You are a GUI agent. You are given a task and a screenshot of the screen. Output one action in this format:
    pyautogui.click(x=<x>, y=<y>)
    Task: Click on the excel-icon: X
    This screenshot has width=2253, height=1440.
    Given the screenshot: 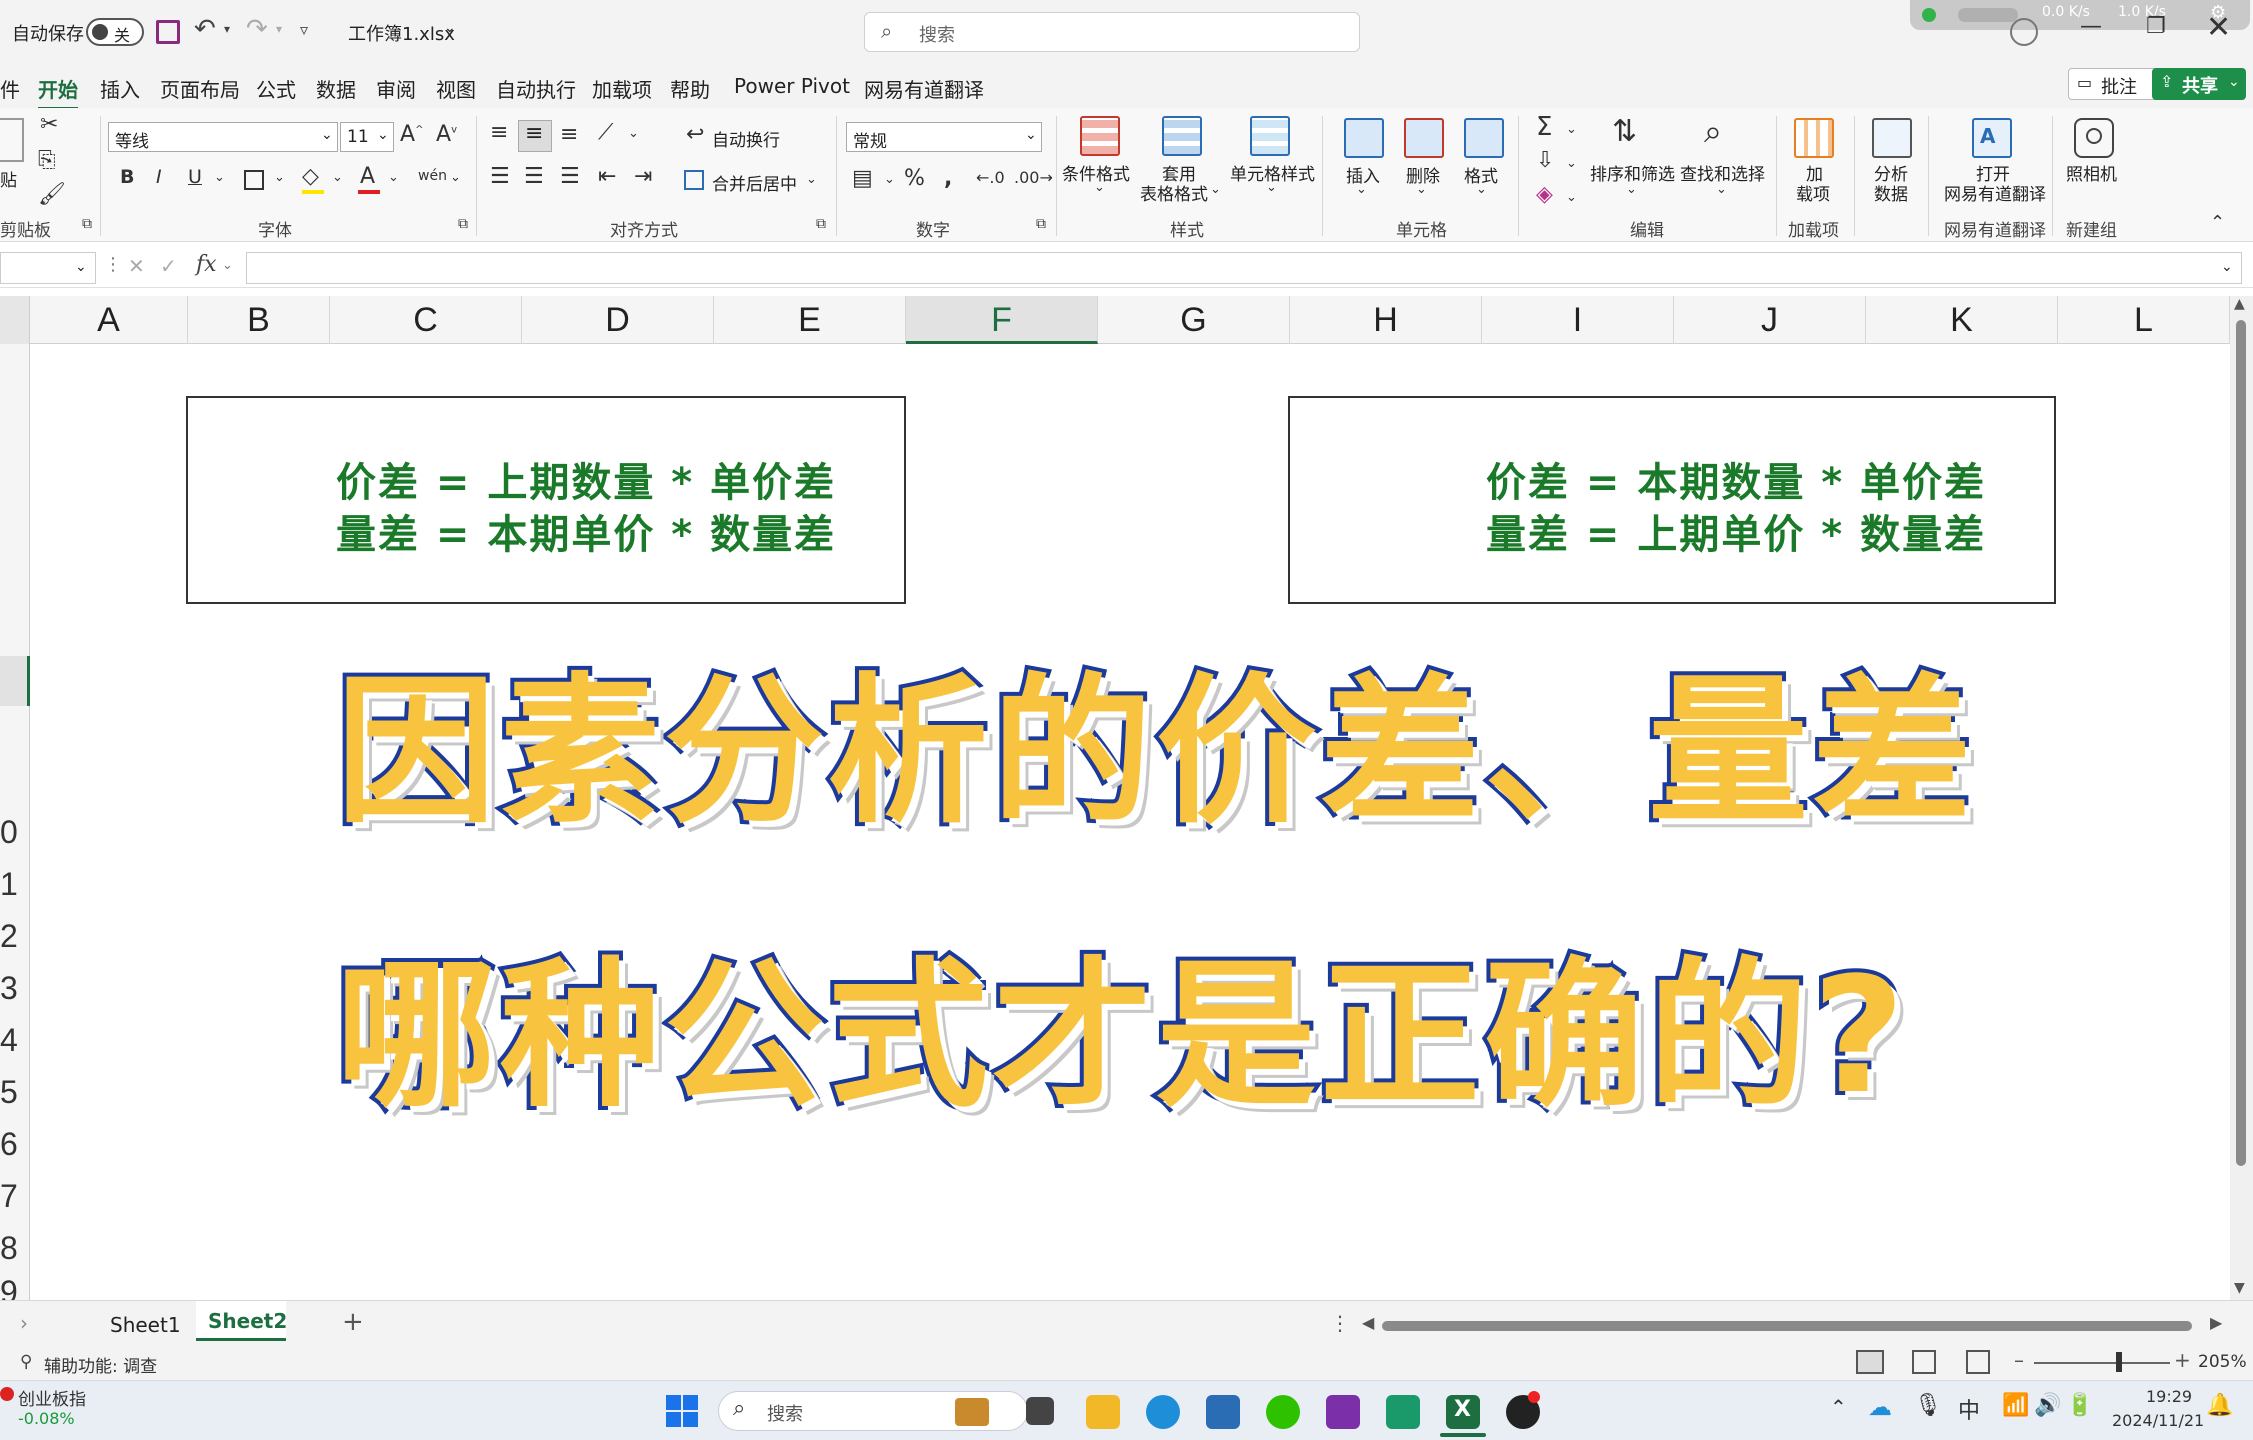 What is the action you would take?
    pyautogui.click(x=1463, y=1412)
    